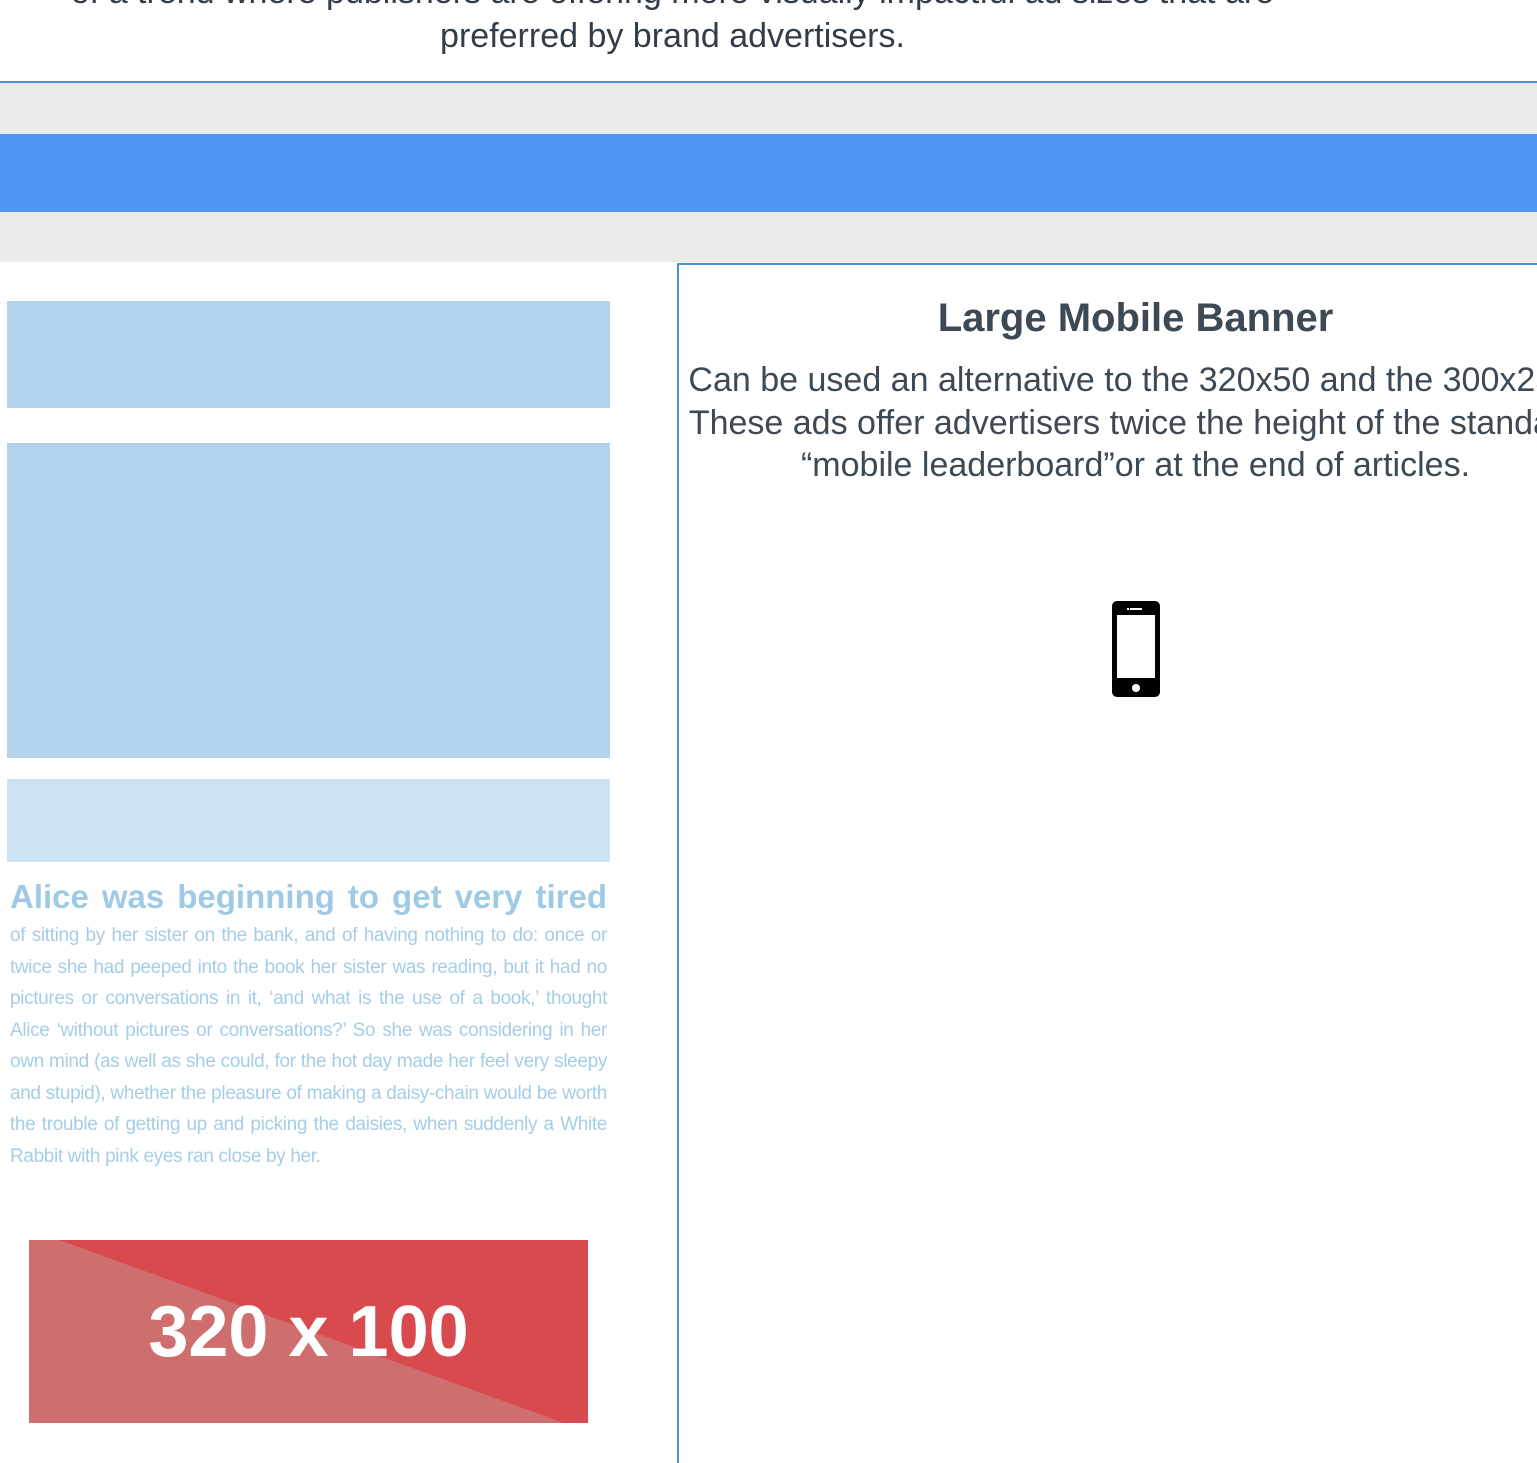 Image resolution: width=1537 pixels, height=1463 pixels. What do you see at coordinates (768, 173) in the screenshot?
I see `blue-header-bar` at bounding box center [768, 173].